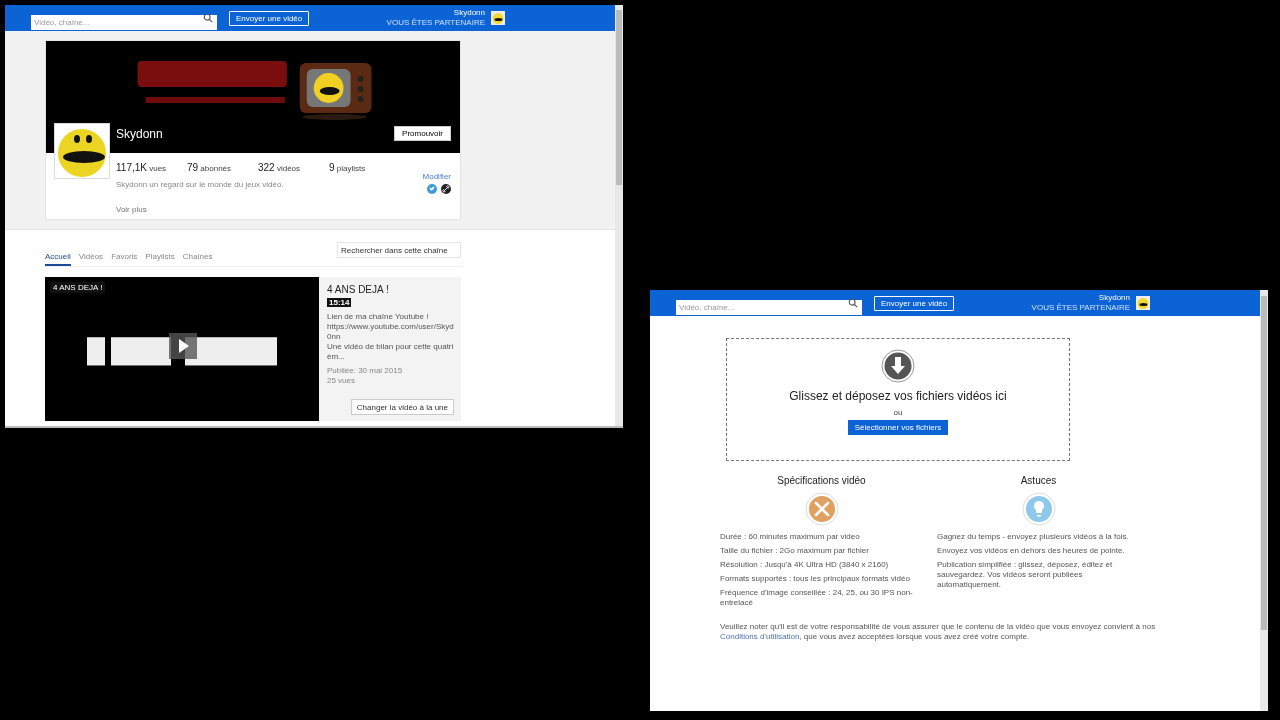  I want to click on channel-avatar, so click(82, 151).